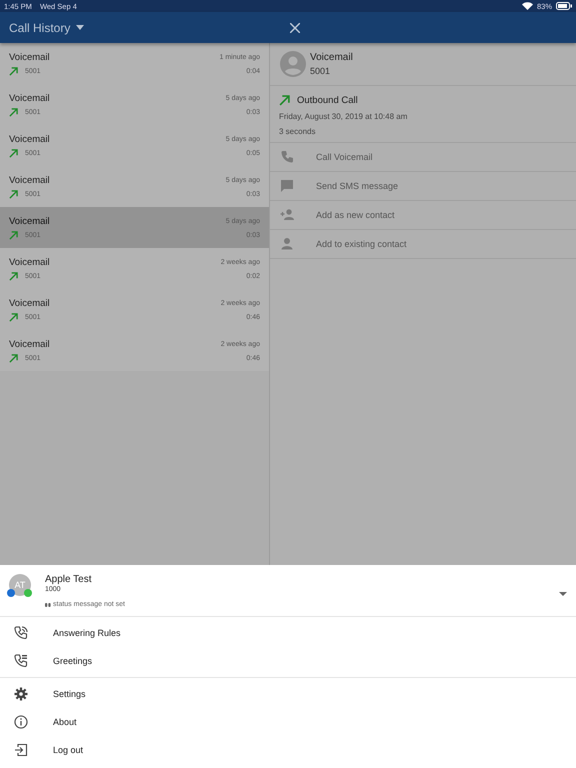  I want to click on battery-icon, so click(564, 6).